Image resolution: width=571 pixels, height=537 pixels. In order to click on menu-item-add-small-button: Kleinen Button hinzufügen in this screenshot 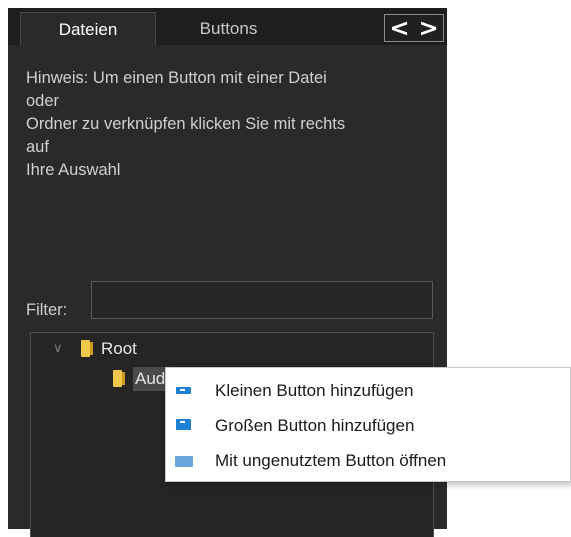, I will do `click(368, 391)`.